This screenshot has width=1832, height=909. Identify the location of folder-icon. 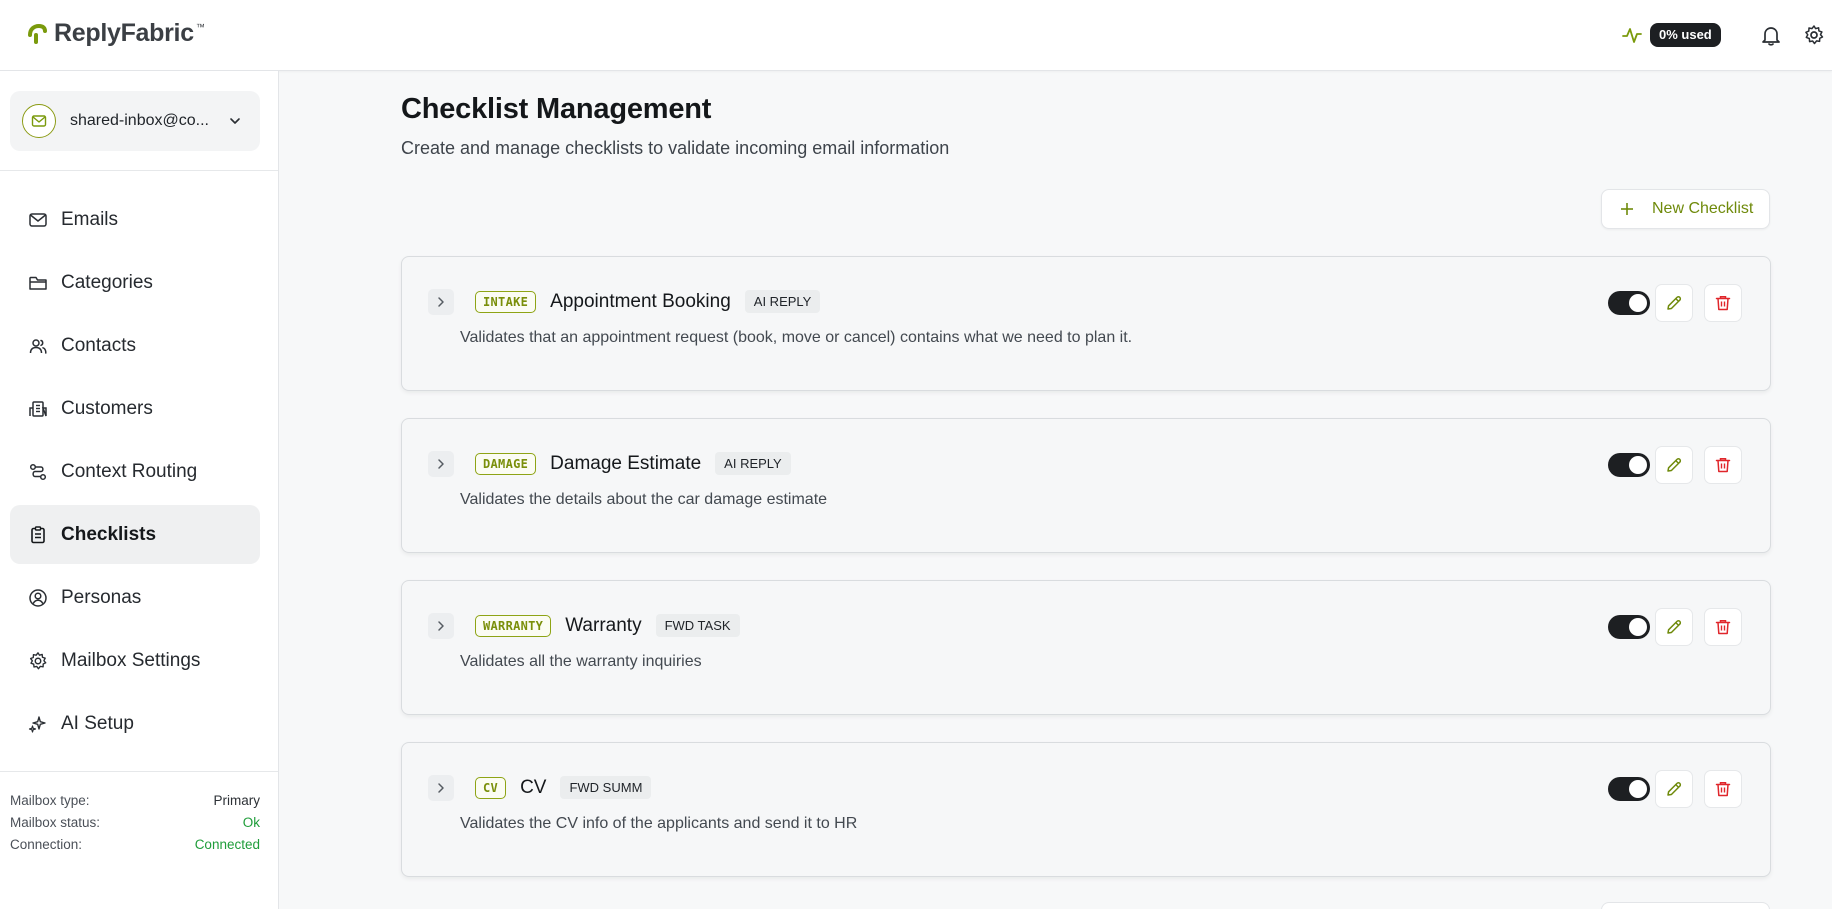
(38, 283).